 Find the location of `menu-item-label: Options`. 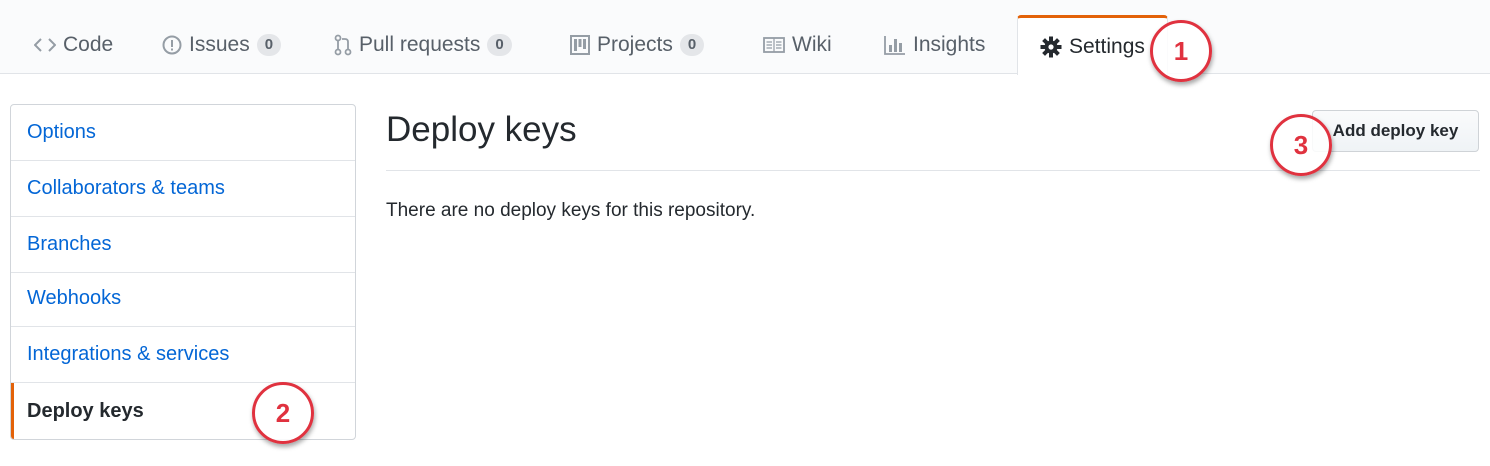

menu-item-label: Options is located at coordinates (61, 132).